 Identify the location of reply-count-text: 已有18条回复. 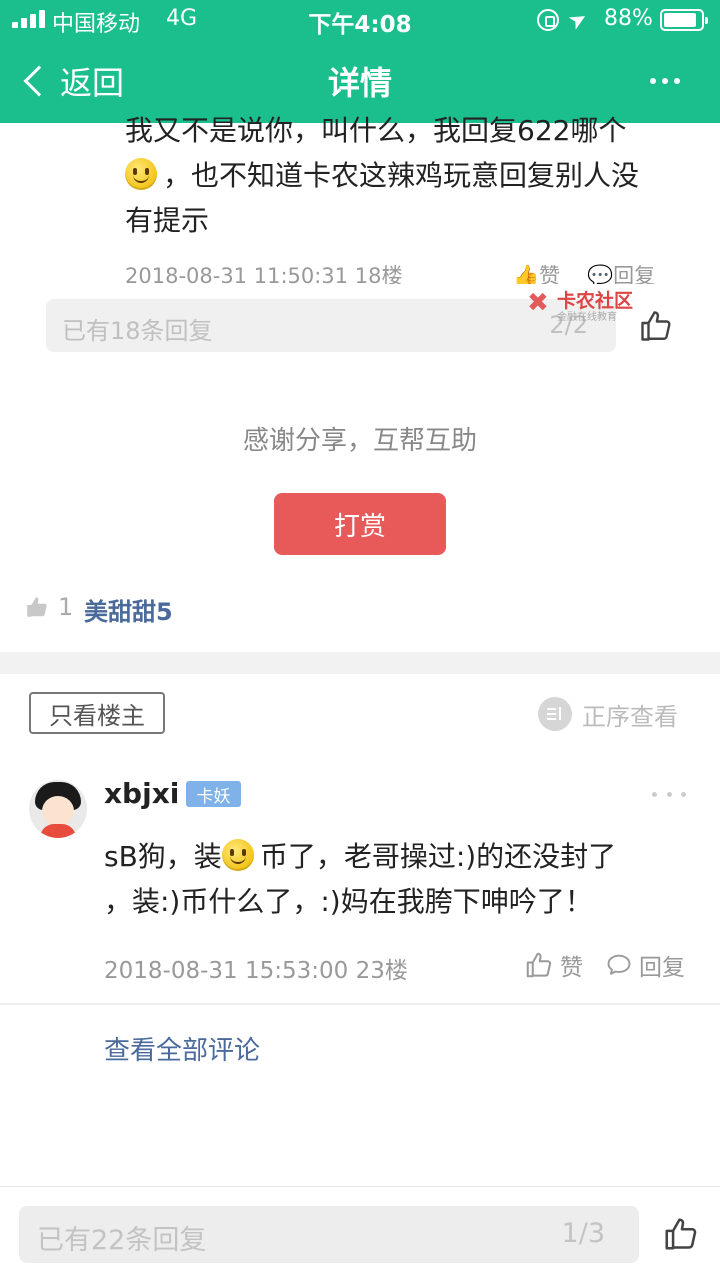
(137, 331).